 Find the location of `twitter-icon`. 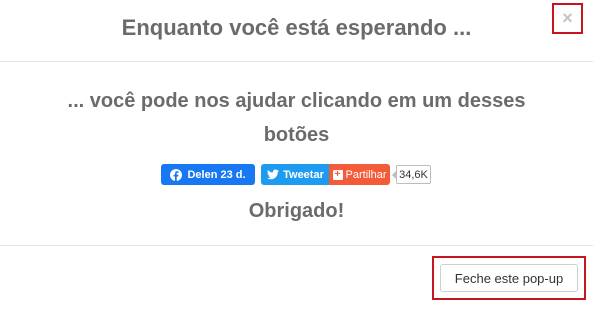

twitter-icon is located at coordinates (273, 174).